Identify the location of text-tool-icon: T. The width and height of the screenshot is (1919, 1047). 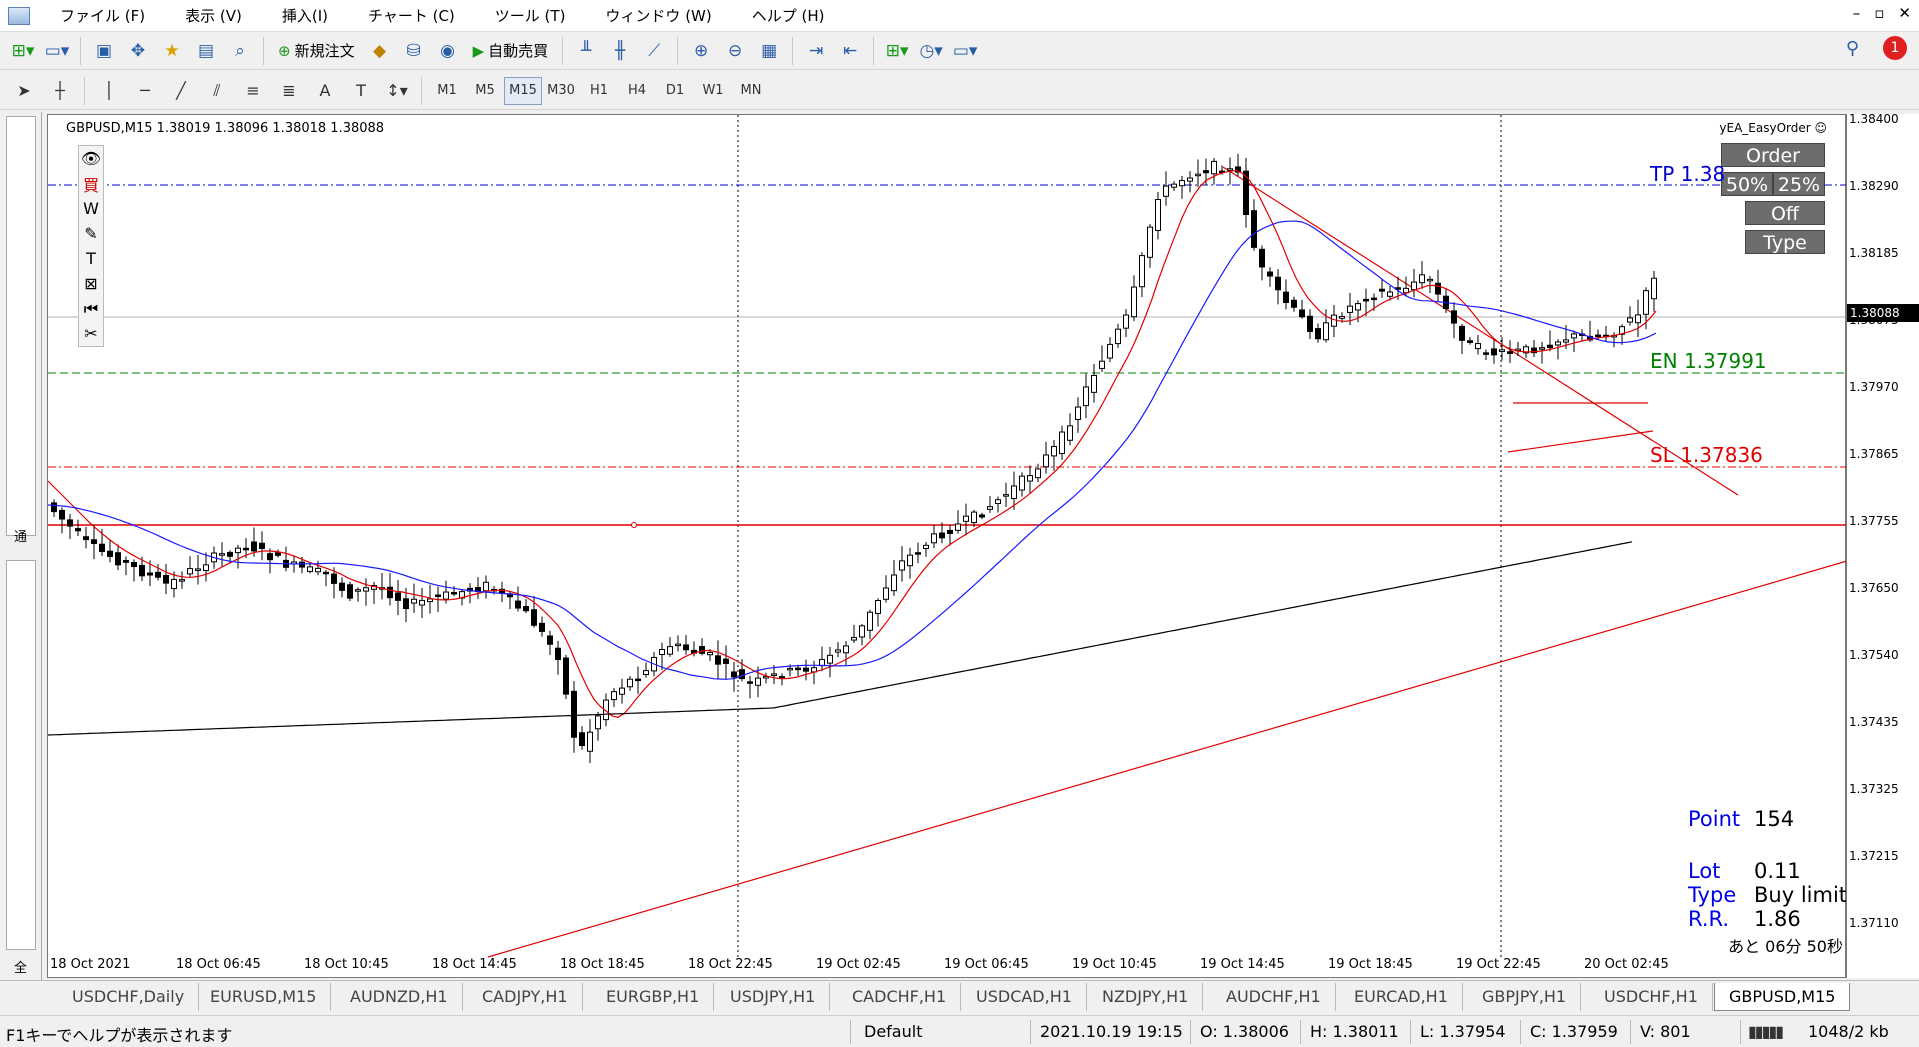
(91, 258).